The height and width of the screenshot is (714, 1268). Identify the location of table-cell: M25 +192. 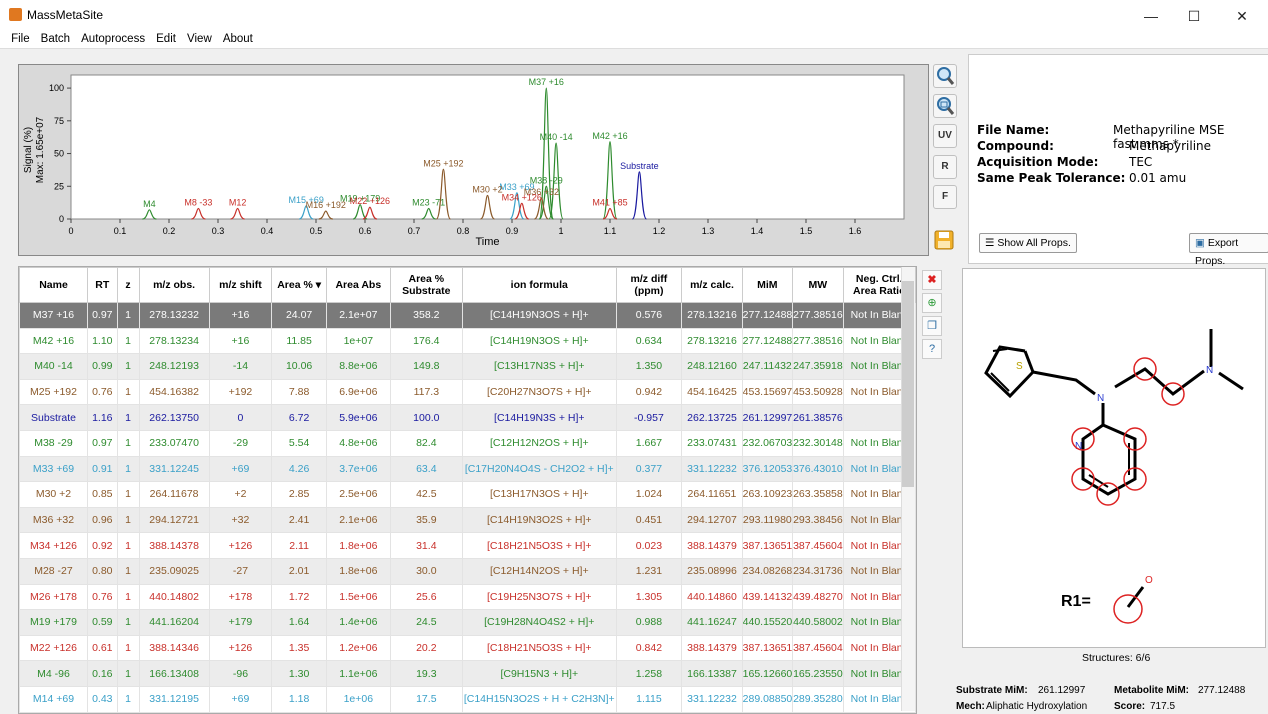
(53, 392).